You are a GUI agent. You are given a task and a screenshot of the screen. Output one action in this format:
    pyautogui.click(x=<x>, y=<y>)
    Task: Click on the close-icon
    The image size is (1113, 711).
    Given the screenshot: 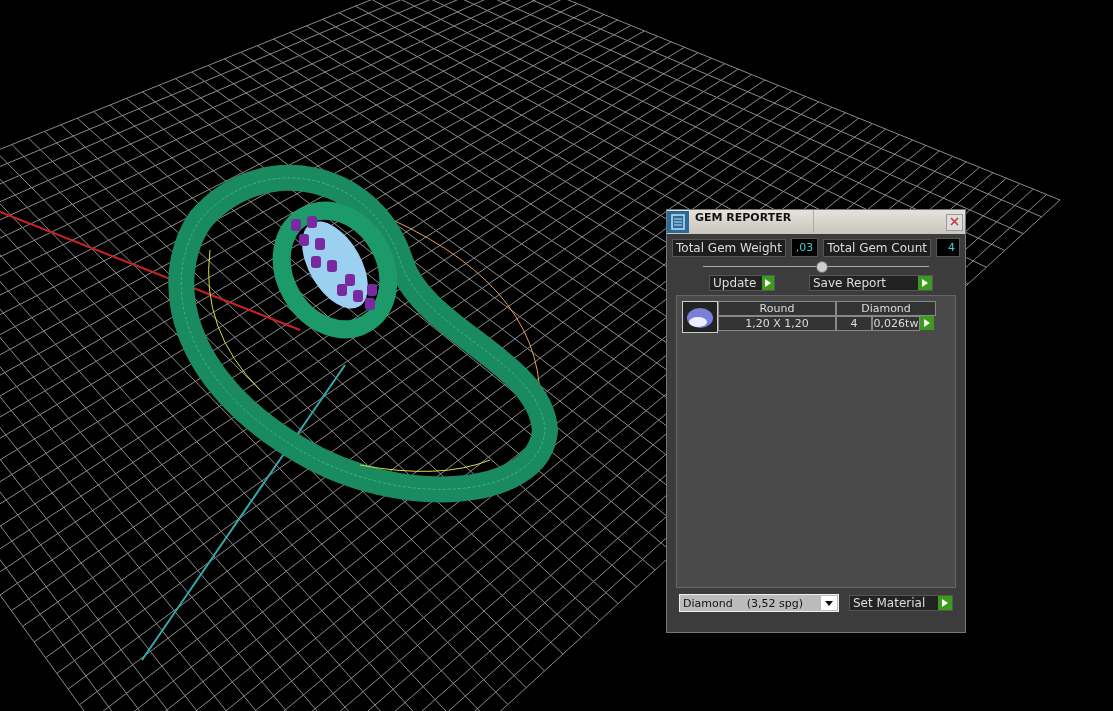 What is the action you would take?
    pyautogui.click(x=954, y=221)
    